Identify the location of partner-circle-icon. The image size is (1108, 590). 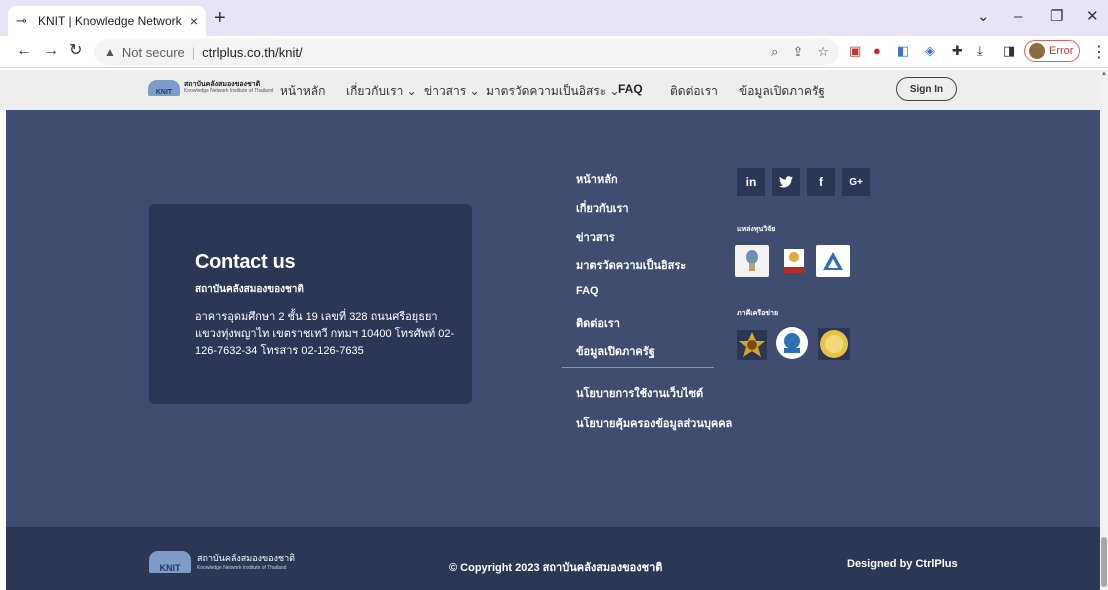
(792, 343).